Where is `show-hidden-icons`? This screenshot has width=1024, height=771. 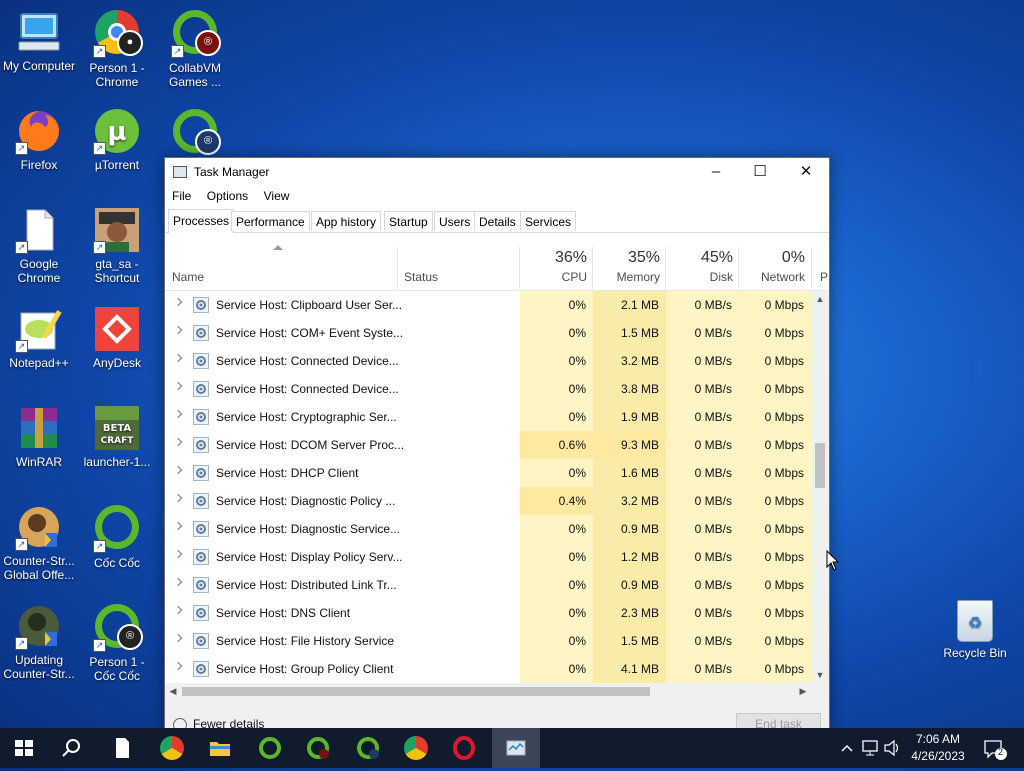 show-hidden-icons is located at coordinates (847, 748).